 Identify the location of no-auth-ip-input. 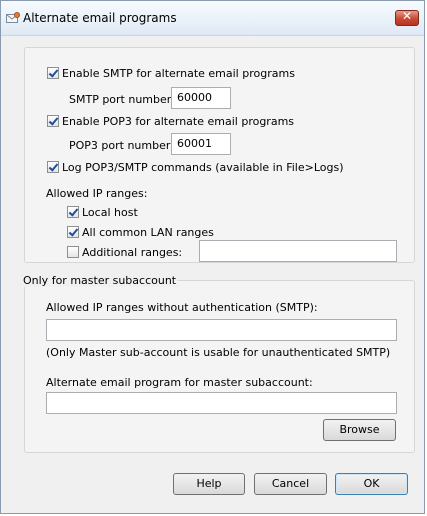
(221, 330).